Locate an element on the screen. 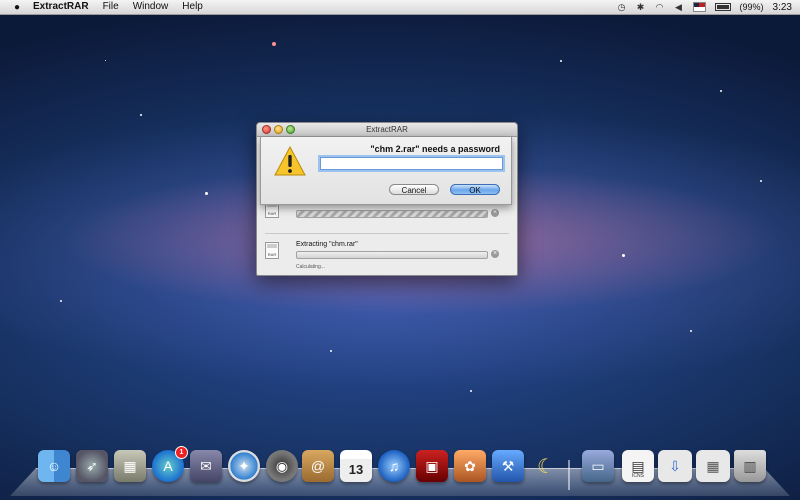 This screenshot has height=500, width=800. address-book-icon: @ is located at coordinates (318, 466).